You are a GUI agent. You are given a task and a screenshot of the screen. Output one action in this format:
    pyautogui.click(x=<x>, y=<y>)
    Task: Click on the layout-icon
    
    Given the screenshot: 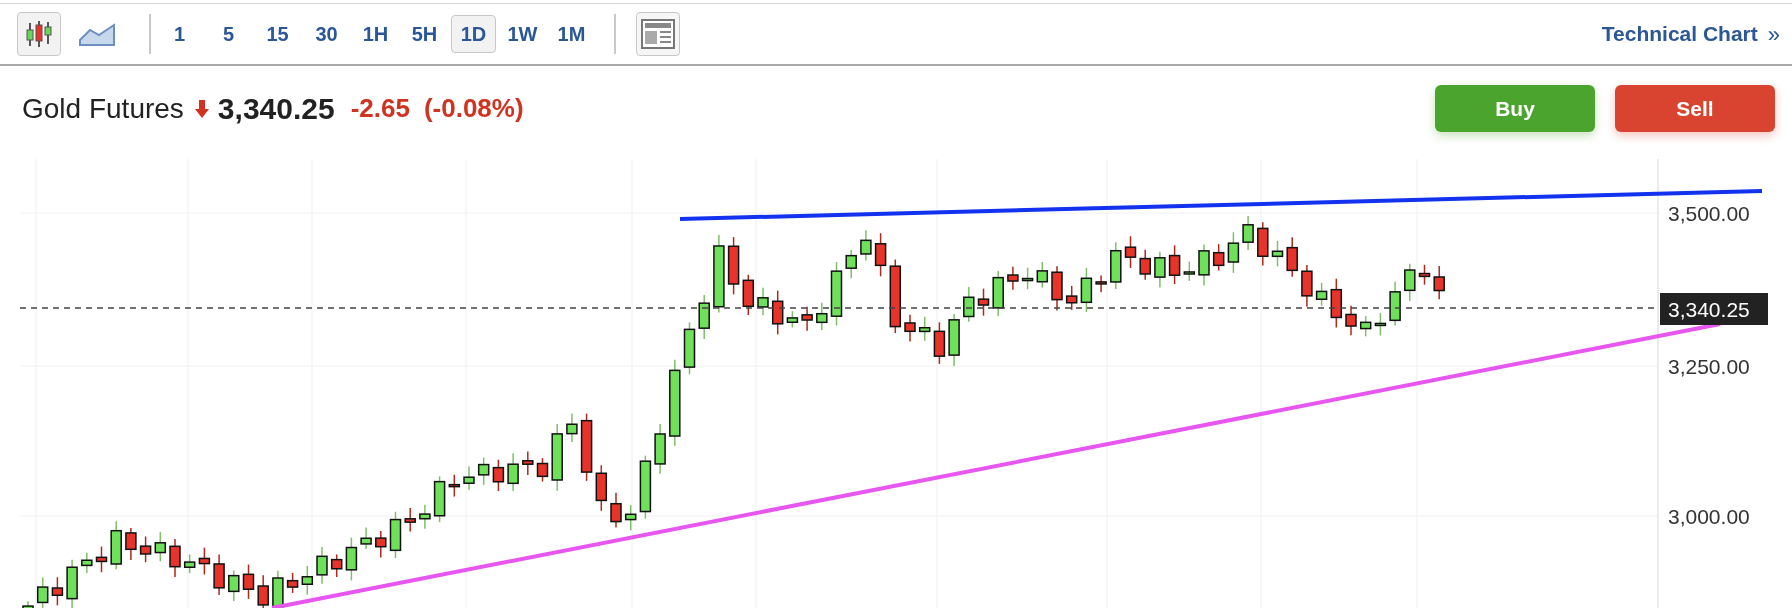 What is the action you would take?
    pyautogui.click(x=658, y=34)
    